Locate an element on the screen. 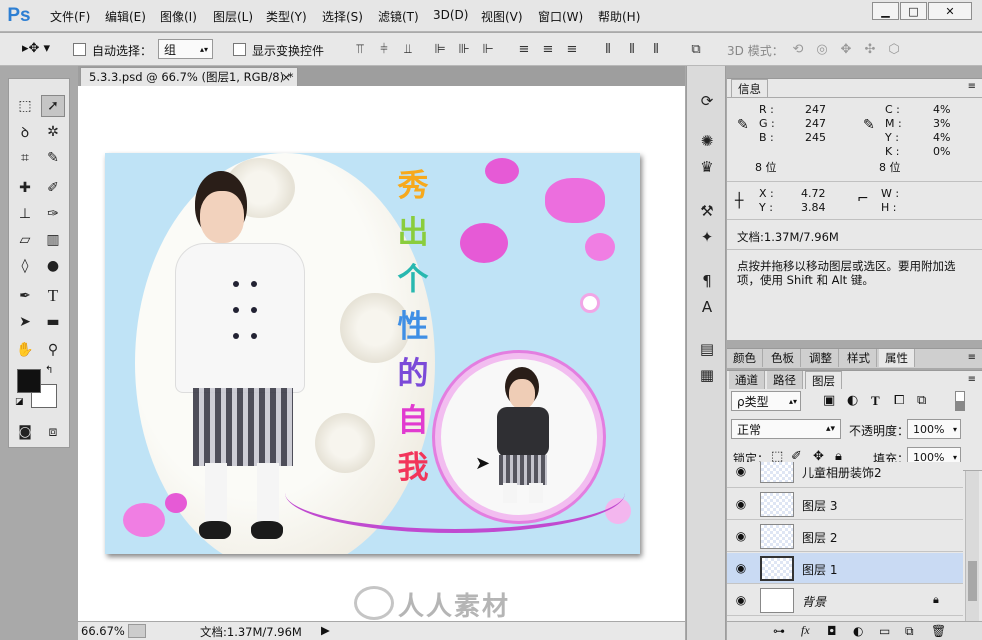 The image size is (982, 640). quick-mask-icon: ◙ is located at coordinates (25, 432).